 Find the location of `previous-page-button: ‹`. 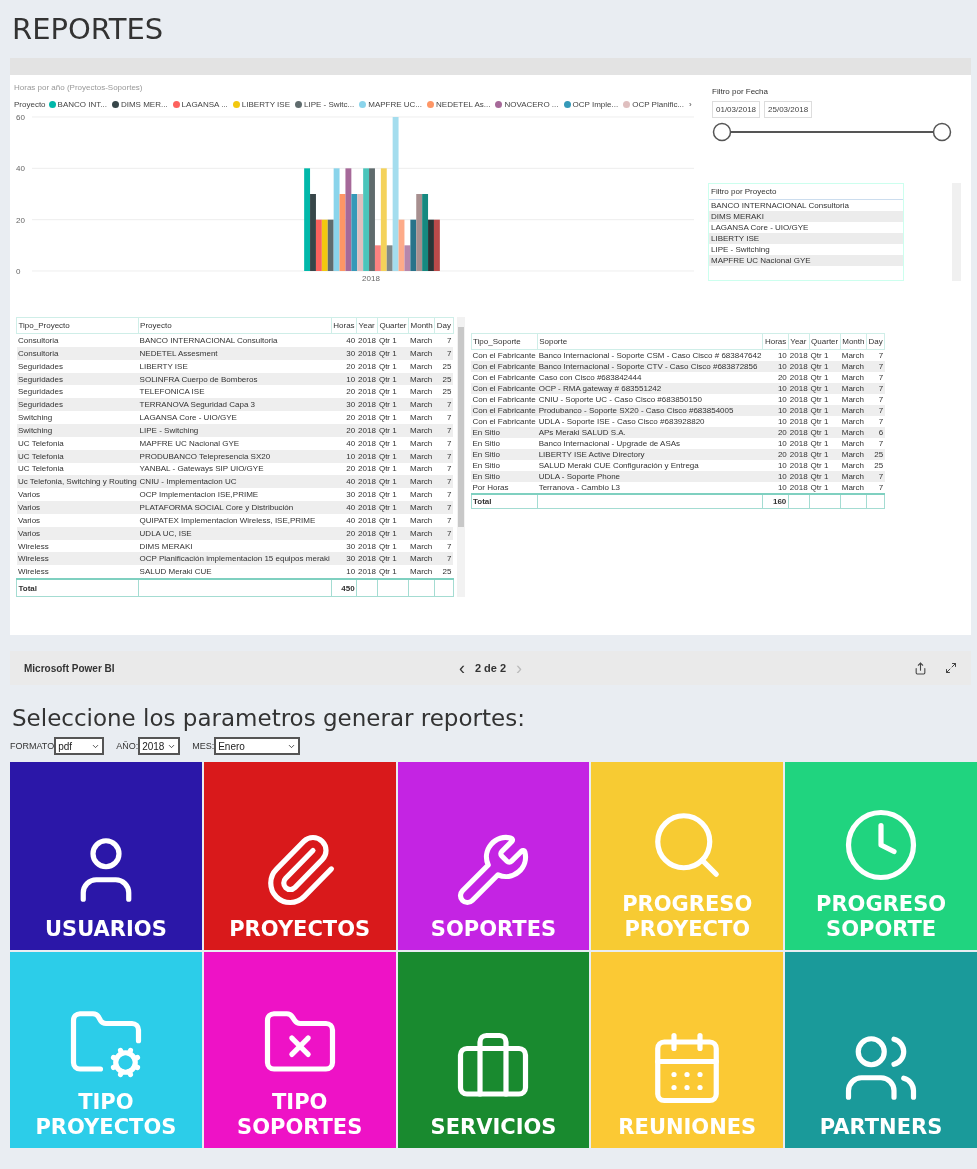

previous-page-button: ‹ is located at coordinates (461, 668).